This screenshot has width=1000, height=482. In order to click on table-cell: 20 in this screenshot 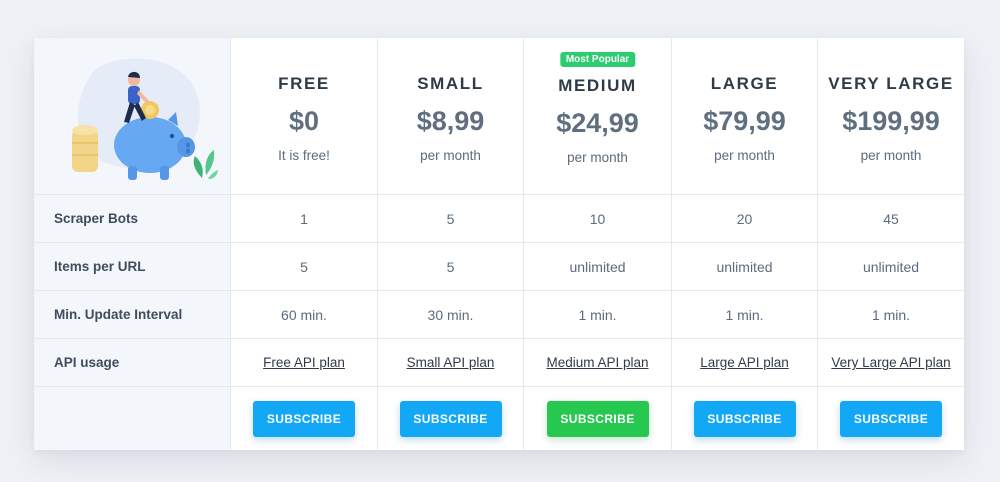, I will do `click(745, 219)`.